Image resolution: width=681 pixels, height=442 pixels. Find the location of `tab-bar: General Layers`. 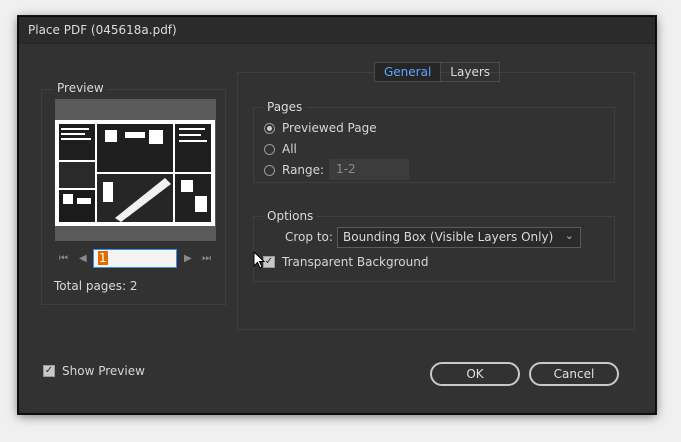

tab-bar: General Layers is located at coordinates (437, 72).